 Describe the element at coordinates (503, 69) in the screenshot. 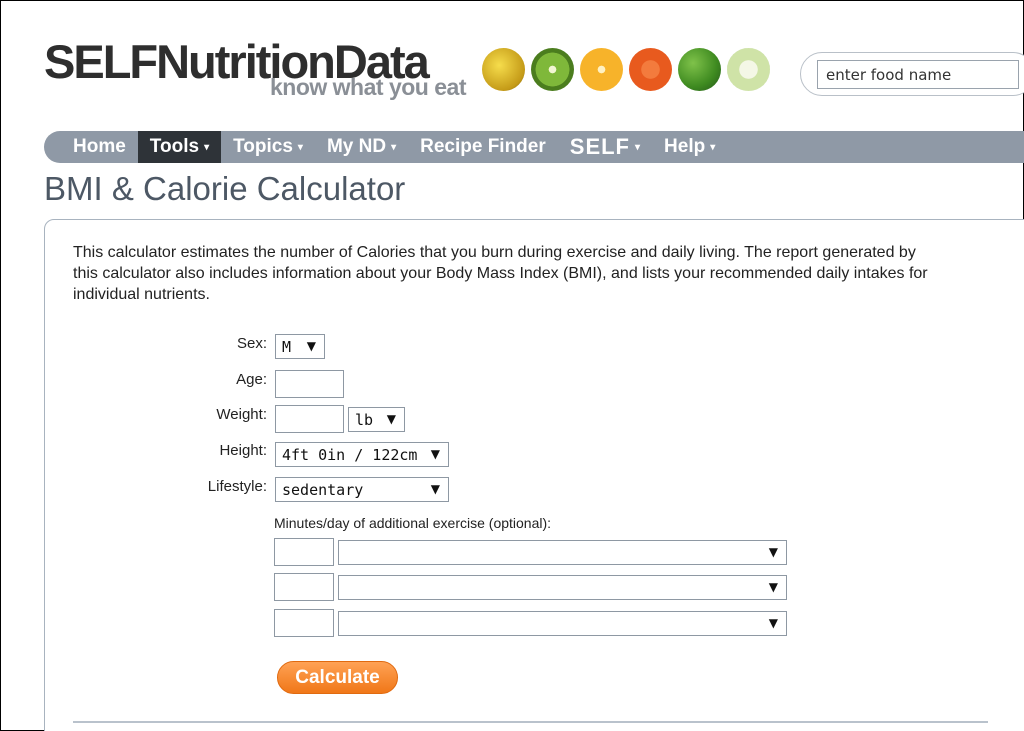

I see `banana-icon` at that location.